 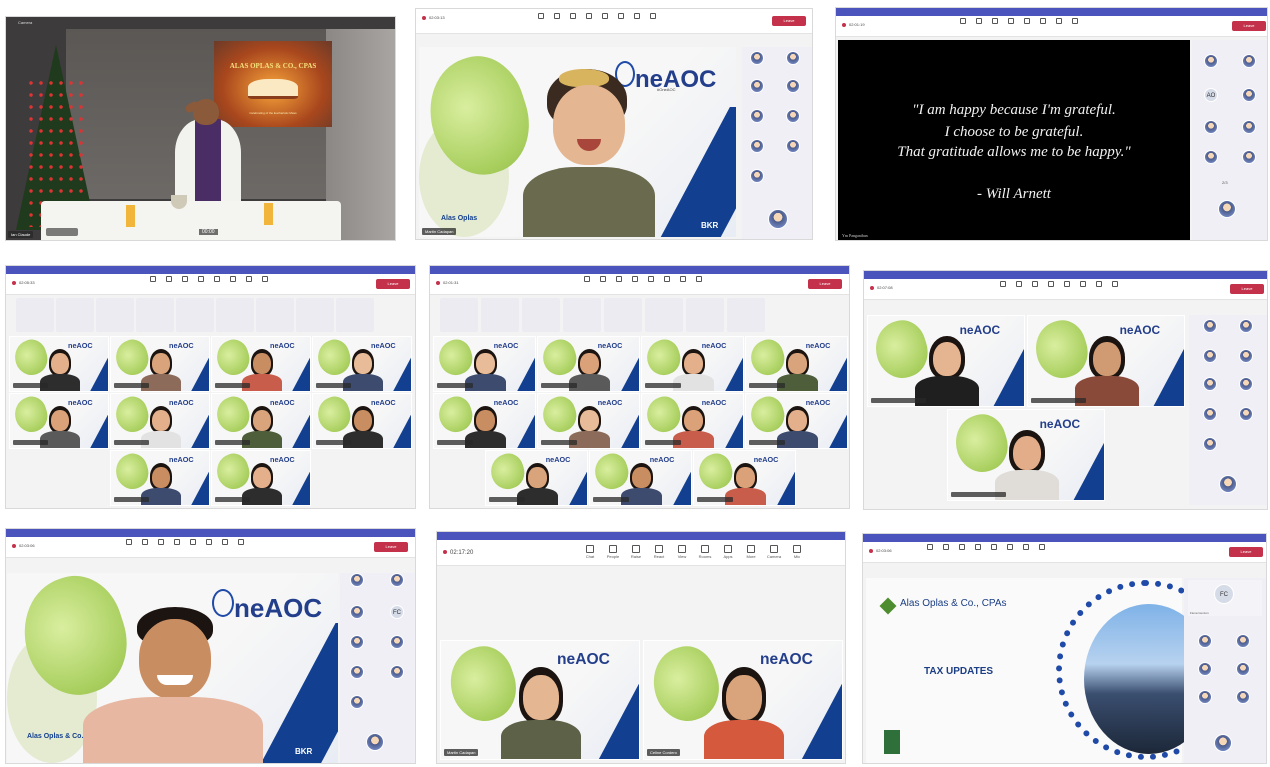 I want to click on toolbar-chat-button: Chat, so click(x=590, y=553).